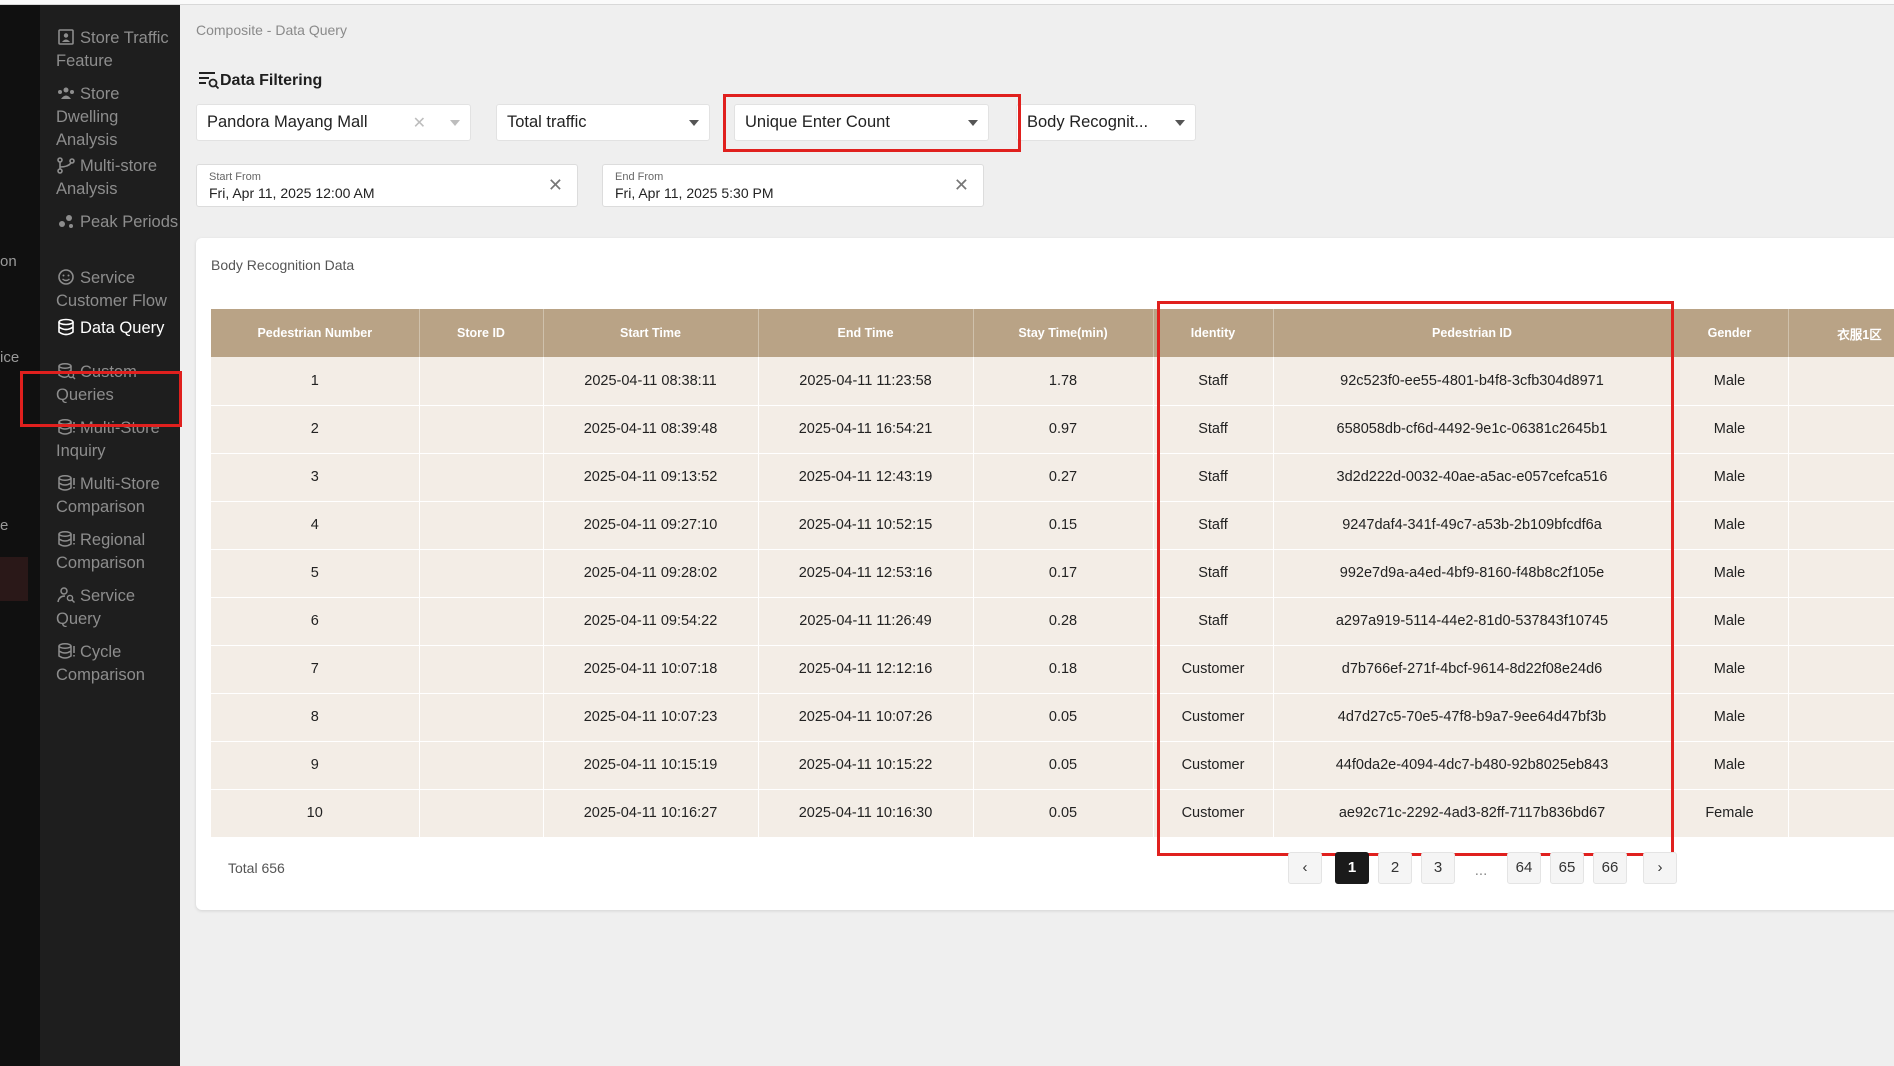  I want to click on sidebar-item-service-query: Service Query, so click(118, 608).